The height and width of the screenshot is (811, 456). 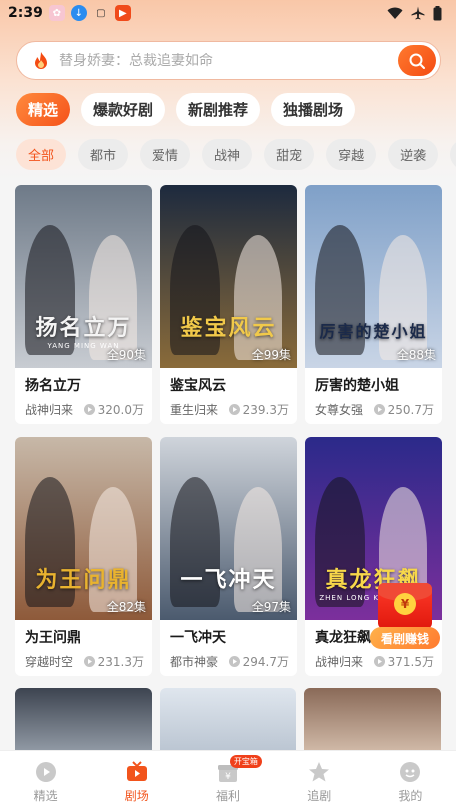 I want to click on tab-new-recommend: 新剧推荐, so click(x=218, y=109).